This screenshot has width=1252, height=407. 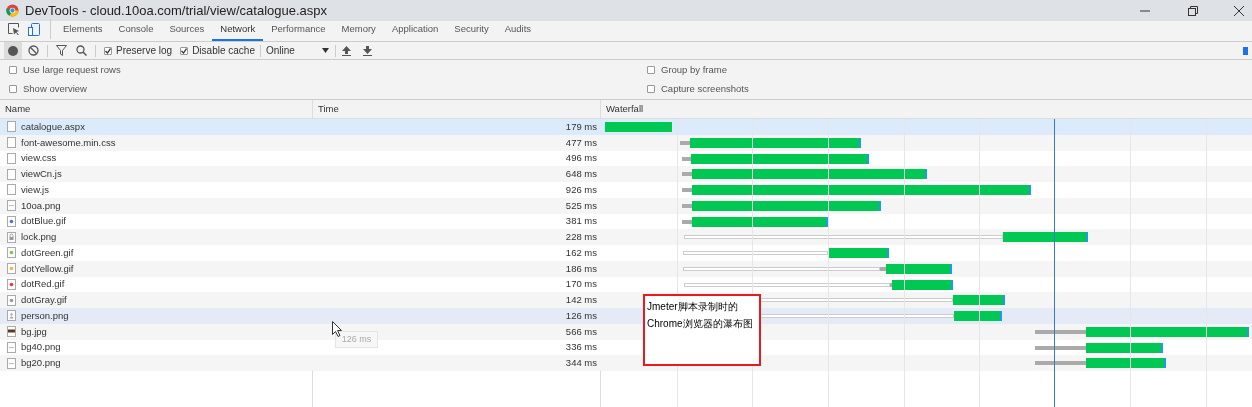 I want to click on file-name: dotYellow.gif, so click(x=47, y=268).